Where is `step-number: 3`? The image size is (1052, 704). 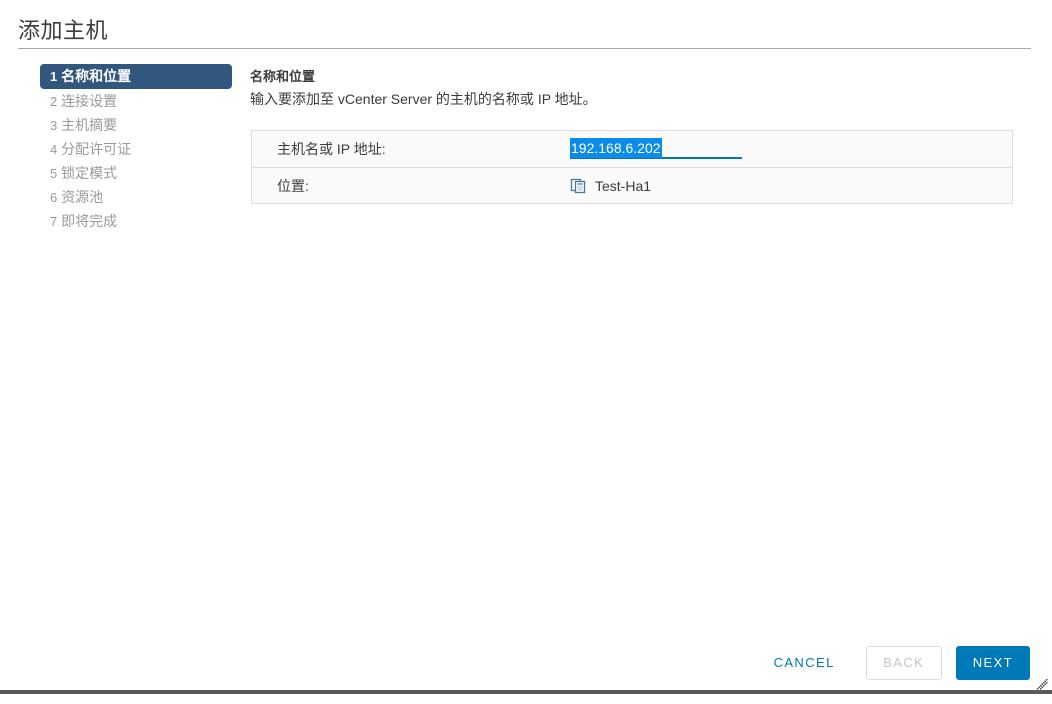
step-number: 3 is located at coordinates (54, 125).